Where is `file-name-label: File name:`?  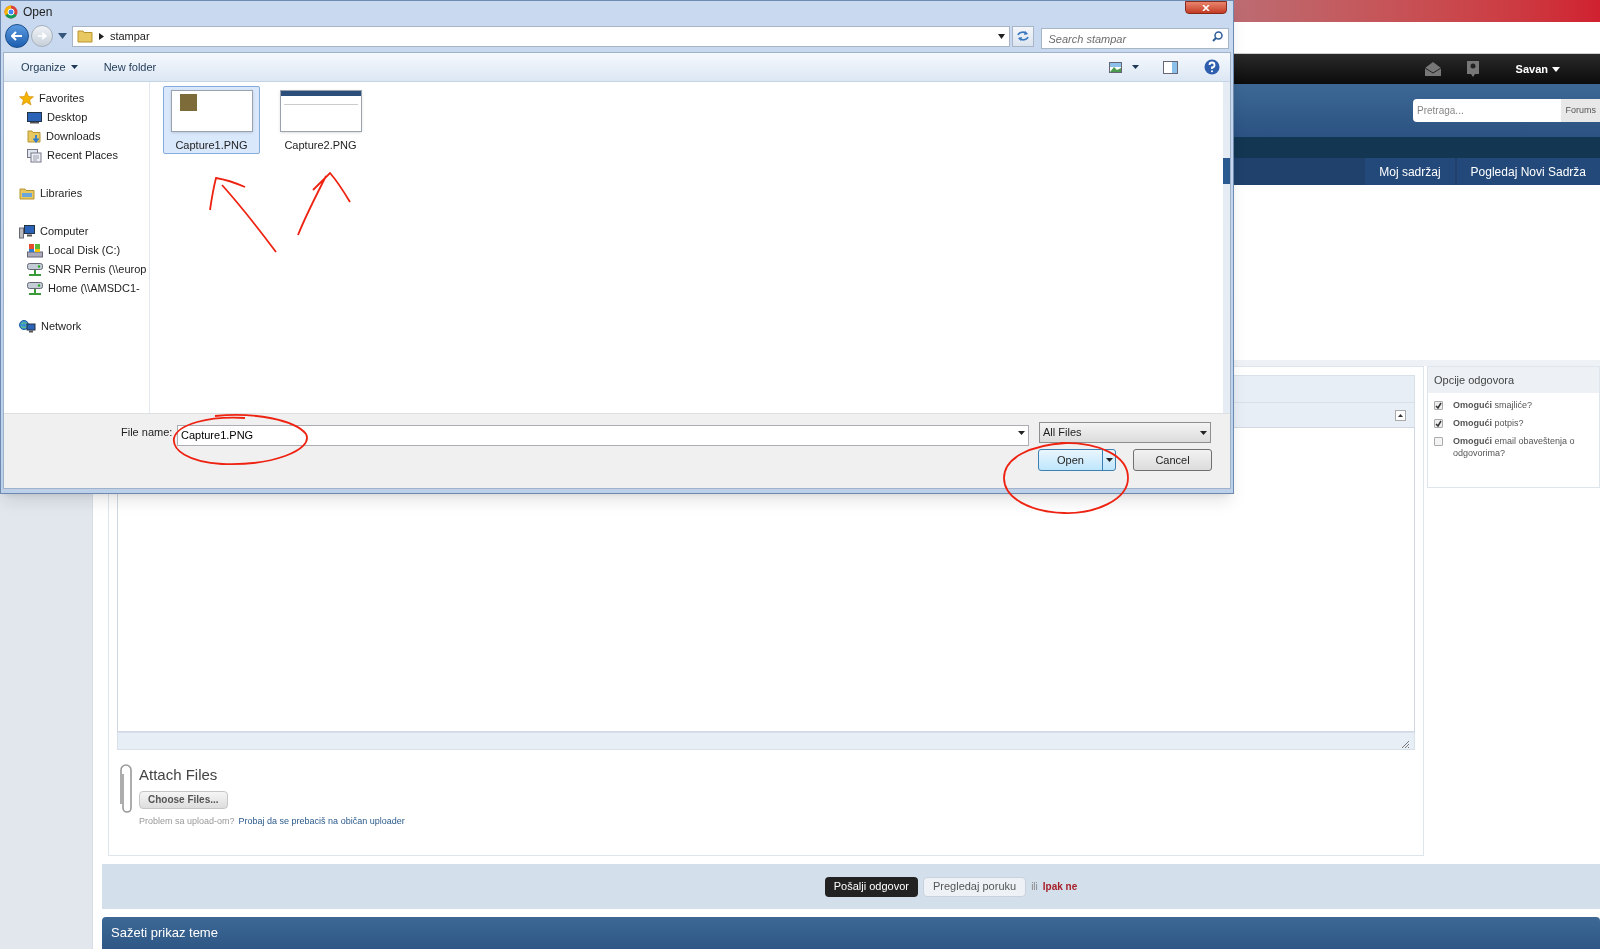 file-name-label: File name: is located at coordinates (147, 433).